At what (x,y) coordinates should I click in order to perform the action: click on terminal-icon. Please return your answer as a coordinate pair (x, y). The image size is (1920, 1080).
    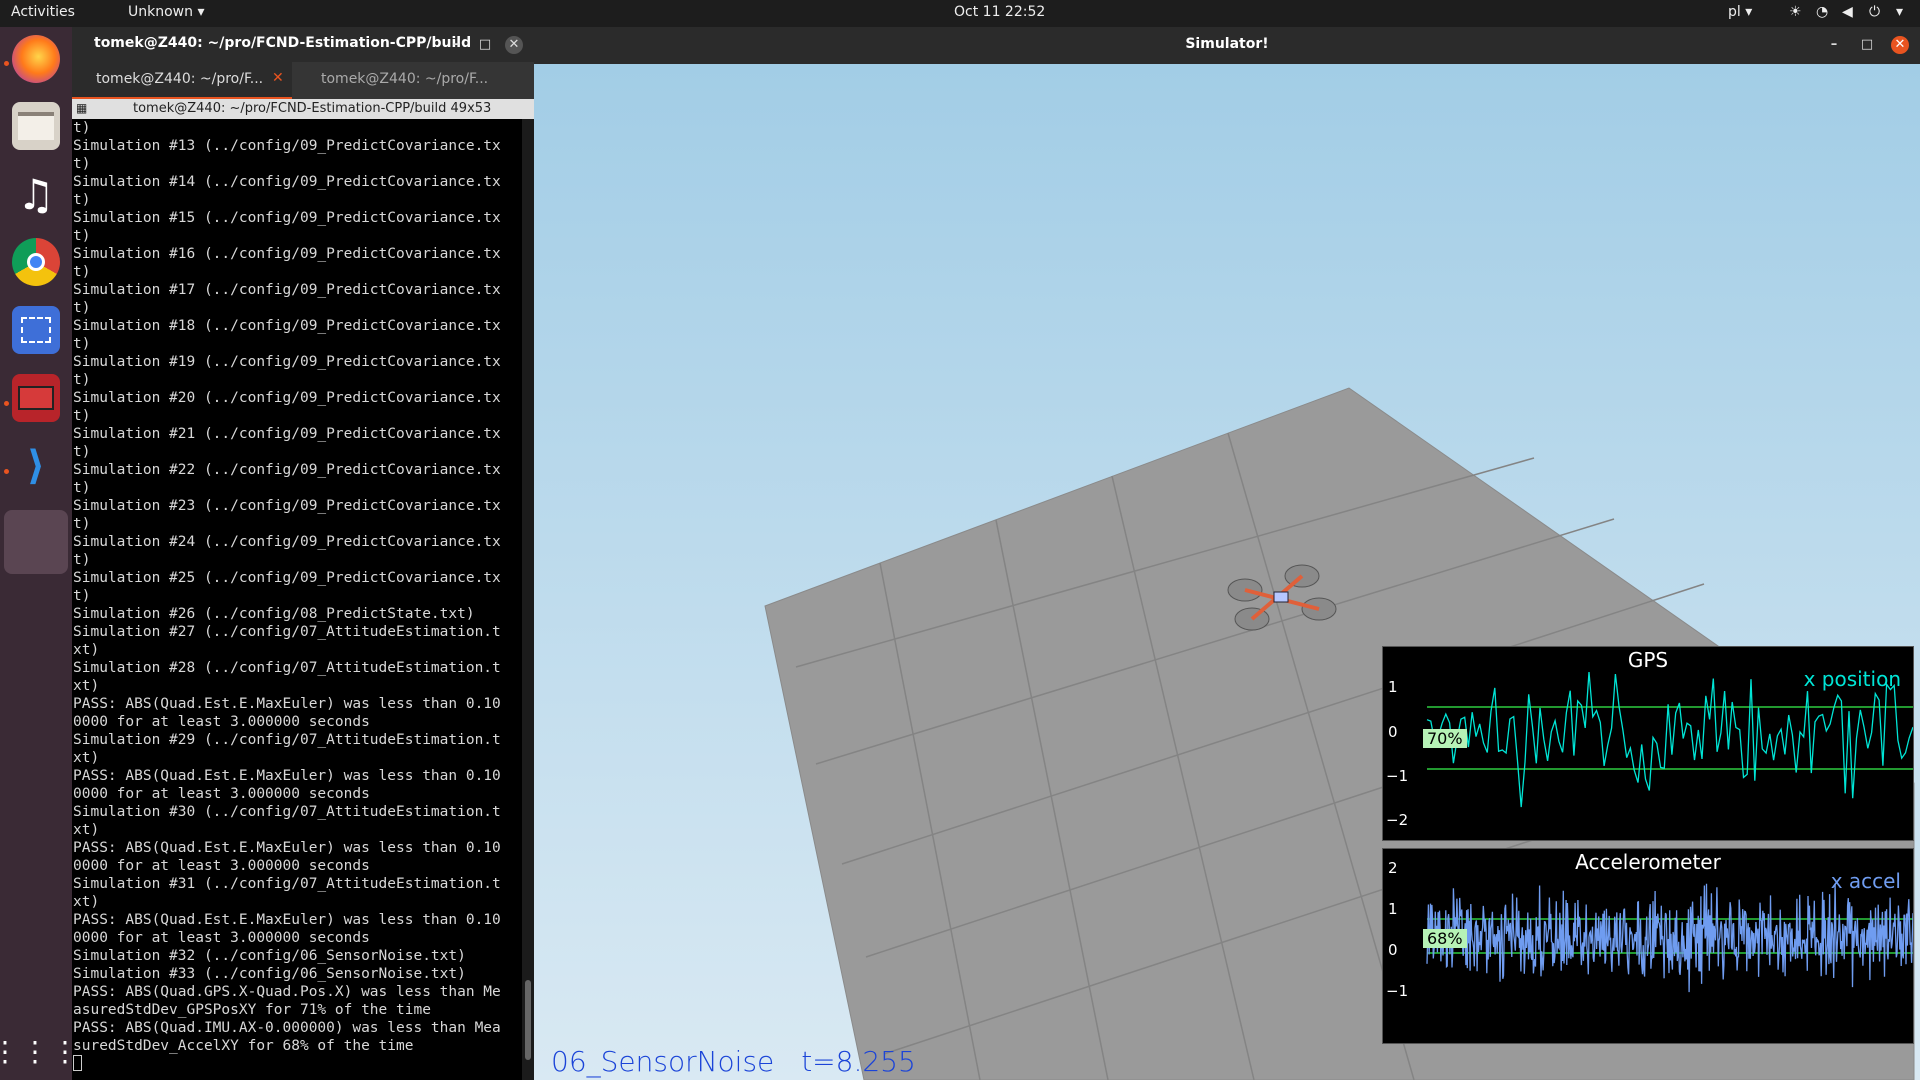
    Looking at the image, I should click on (36, 398).